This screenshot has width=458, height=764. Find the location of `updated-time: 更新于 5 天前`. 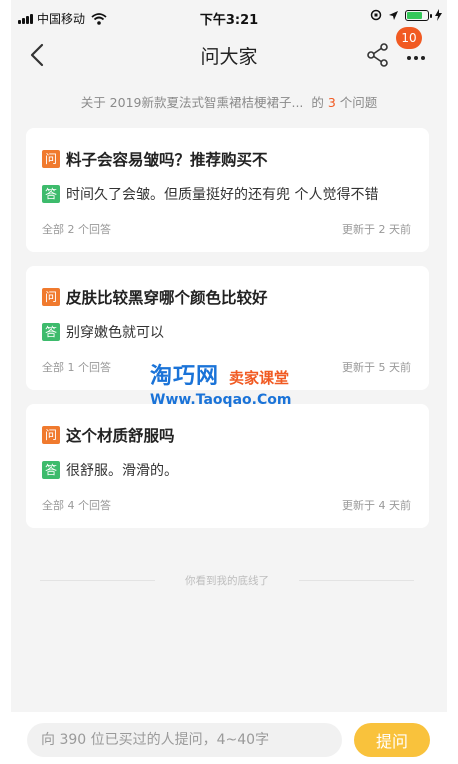

updated-time: 更新于 5 天前 is located at coordinates (376, 367).